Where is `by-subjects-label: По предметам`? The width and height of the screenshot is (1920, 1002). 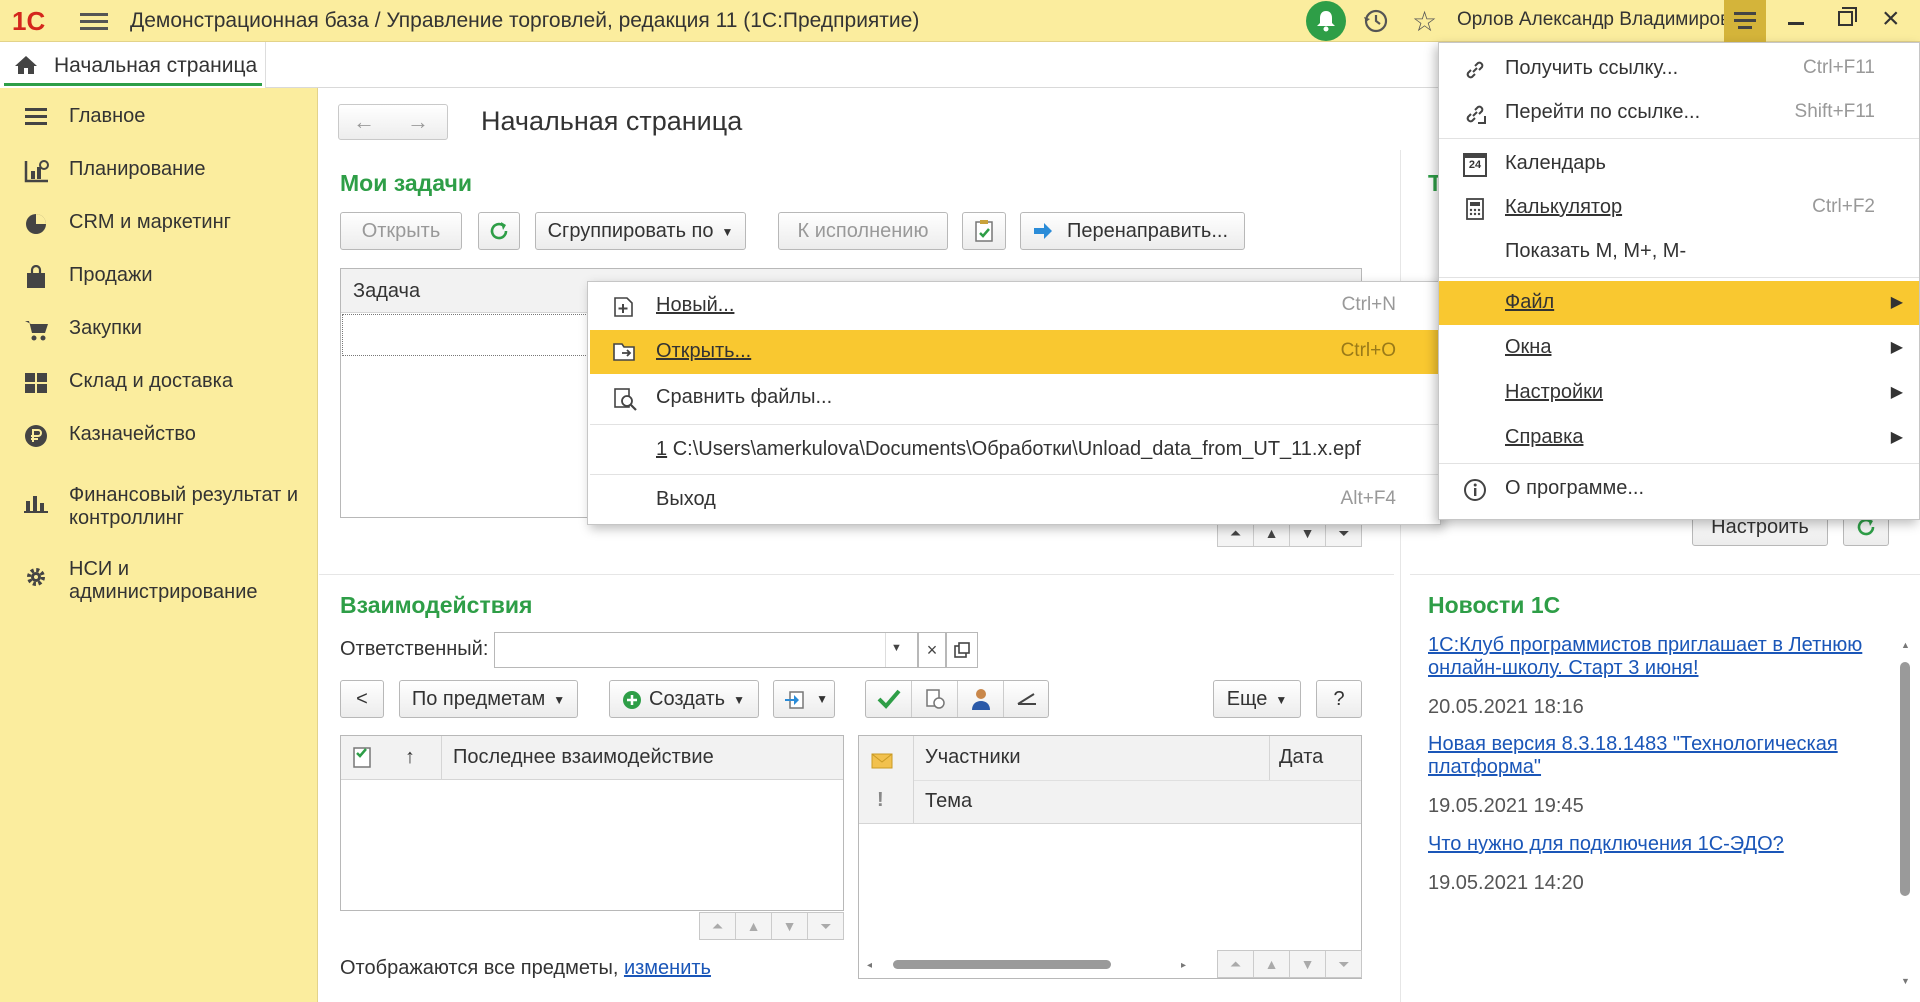
by-subjects-label: По предметам is located at coordinates (478, 699).